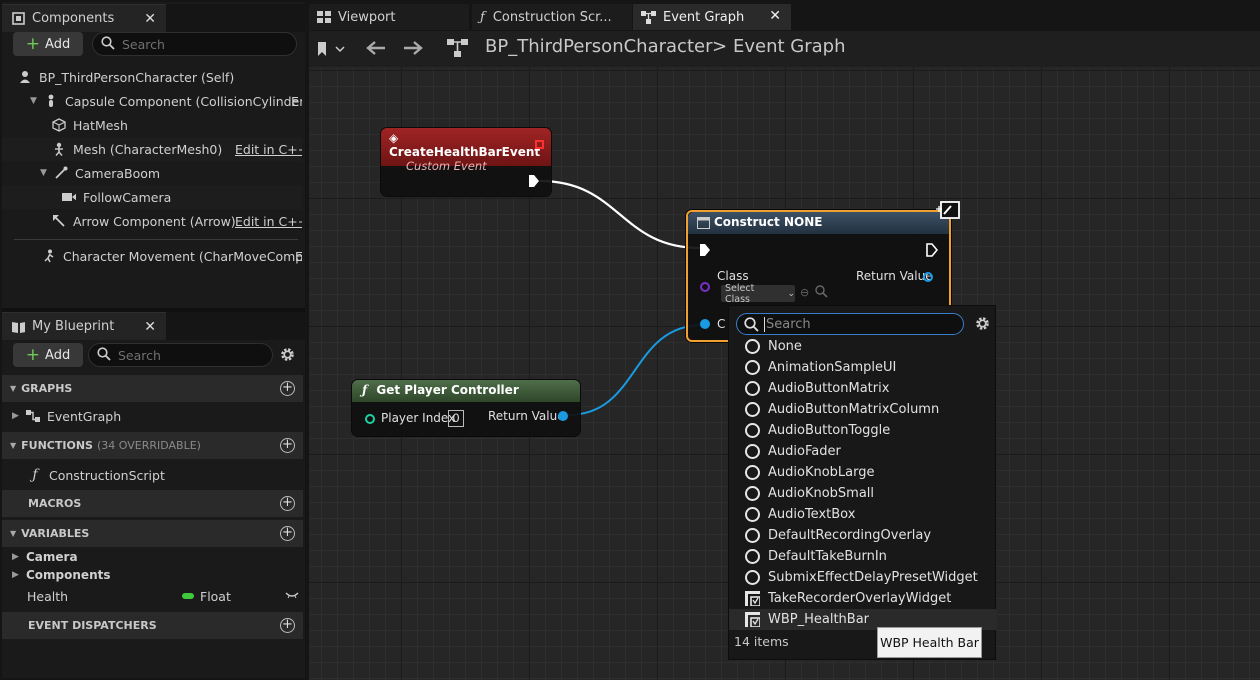 The height and width of the screenshot is (680, 1260). What do you see at coordinates (152, 533) in the screenshot?
I see `variables-header: ▼ VARIABLES +` at bounding box center [152, 533].